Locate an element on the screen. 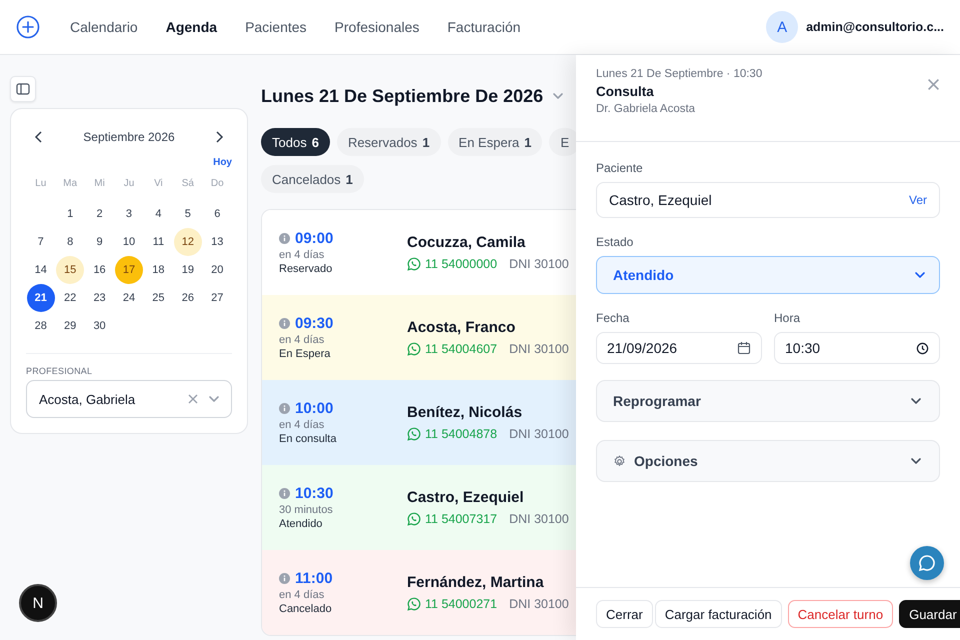 The width and height of the screenshot is (960, 640). next-icon is located at coordinates (219, 137).